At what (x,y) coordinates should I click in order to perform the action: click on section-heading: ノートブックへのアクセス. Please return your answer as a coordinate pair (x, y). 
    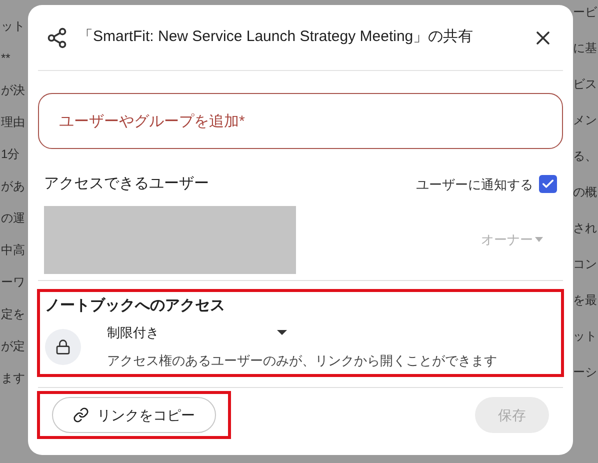
    Looking at the image, I should click on (135, 306).